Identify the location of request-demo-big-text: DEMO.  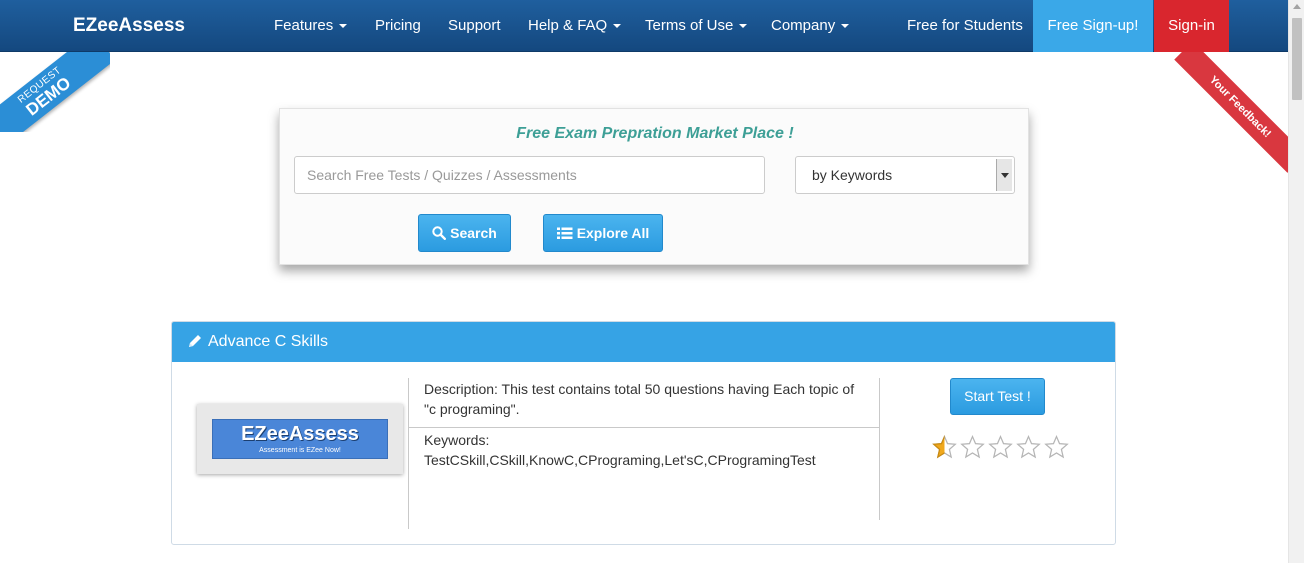
(48, 96).